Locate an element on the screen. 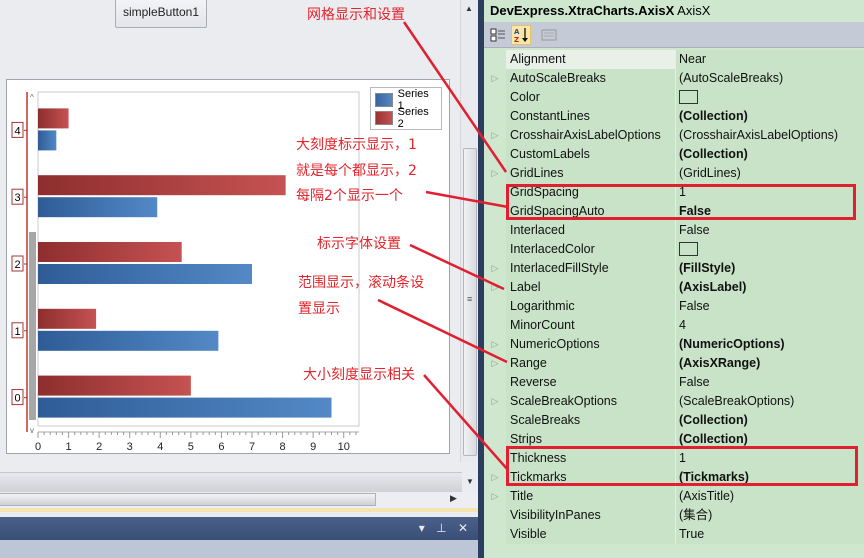  property-value: (AxisXRange) is located at coordinates (770, 363).